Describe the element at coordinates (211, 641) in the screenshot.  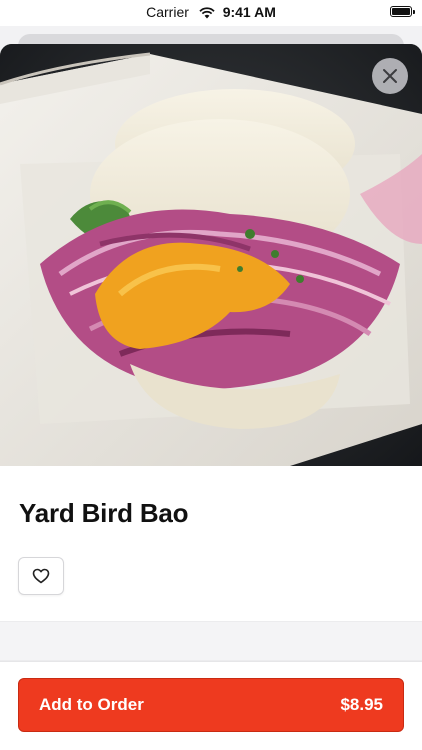
I see `section-divider` at that location.